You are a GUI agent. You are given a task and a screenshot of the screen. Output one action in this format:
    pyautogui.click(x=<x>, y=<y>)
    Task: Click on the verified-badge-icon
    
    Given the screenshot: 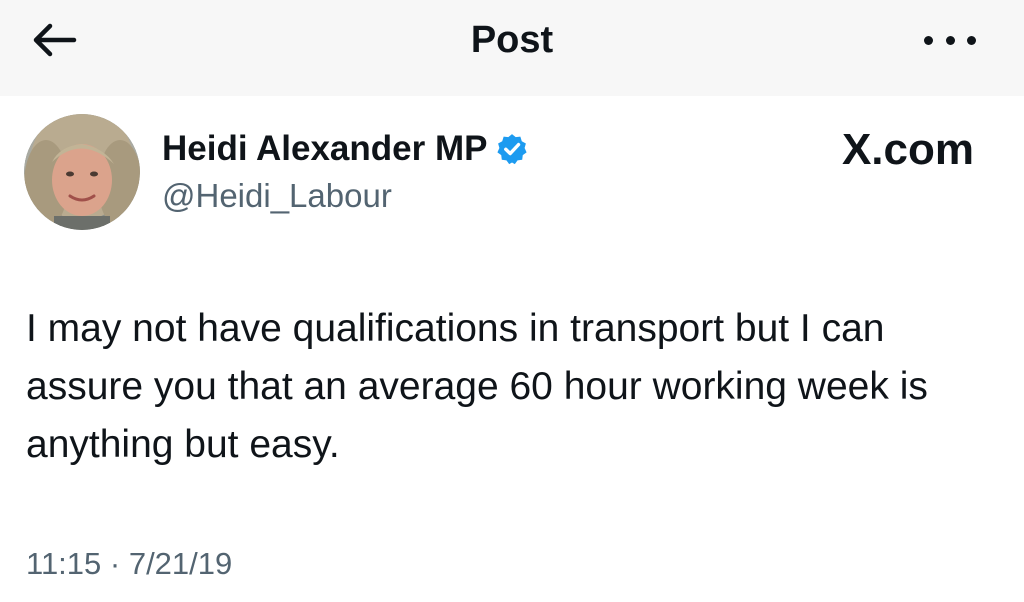 What is the action you would take?
    pyautogui.click(x=512, y=149)
    